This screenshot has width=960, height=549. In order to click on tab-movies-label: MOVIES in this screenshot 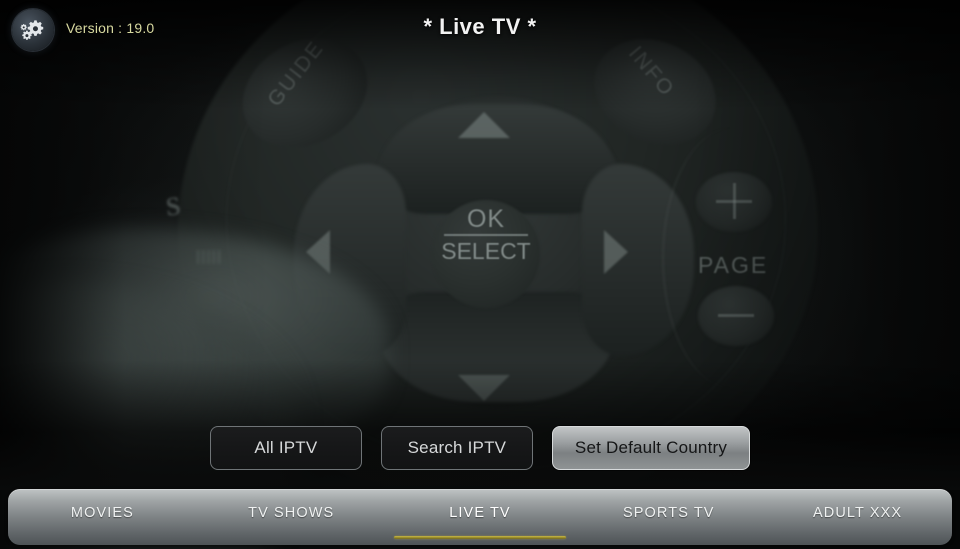, I will do `click(102, 513)`.